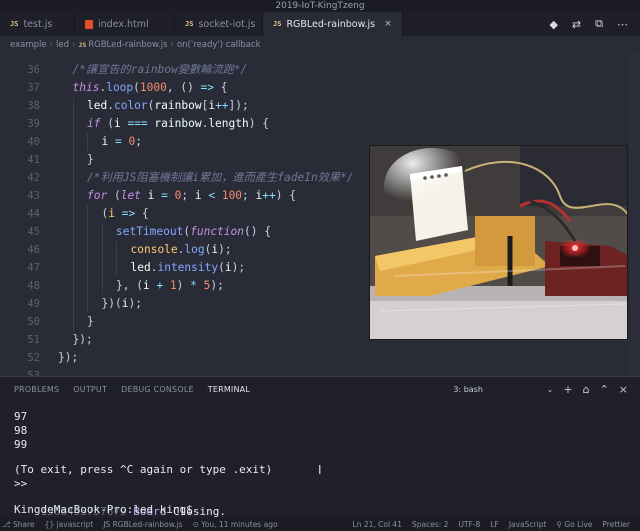 This screenshot has height=531, width=640. What do you see at coordinates (62, 45) in the screenshot?
I see `breadcrumb-item: led` at bounding box center [62, 45].